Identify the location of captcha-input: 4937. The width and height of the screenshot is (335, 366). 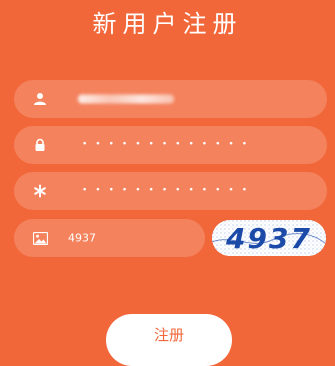
(109, 238).